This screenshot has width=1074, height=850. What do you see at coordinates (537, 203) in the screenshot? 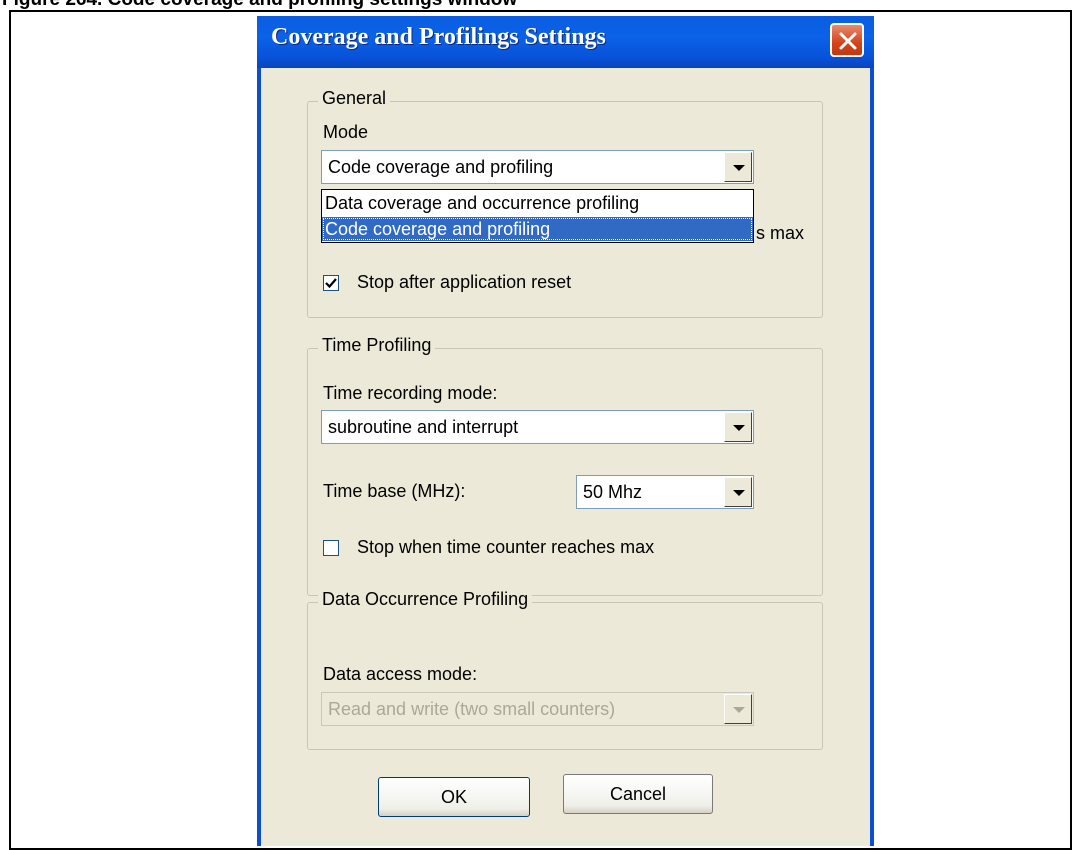
I see `mode-option-data-coverage: Data coverage and occurrence profiling` at bounding box center [537, 203].